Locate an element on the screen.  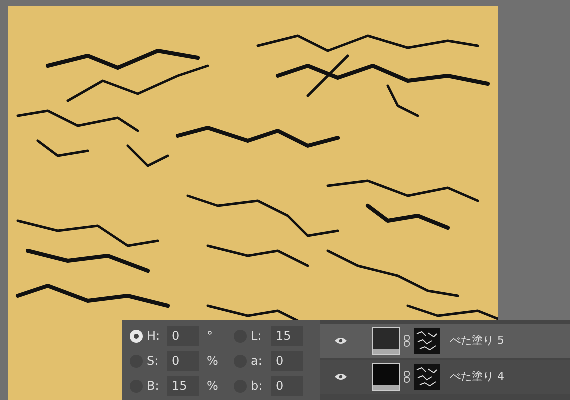
layer-name: べた塗り 5 is located at coordinates (477, 340).